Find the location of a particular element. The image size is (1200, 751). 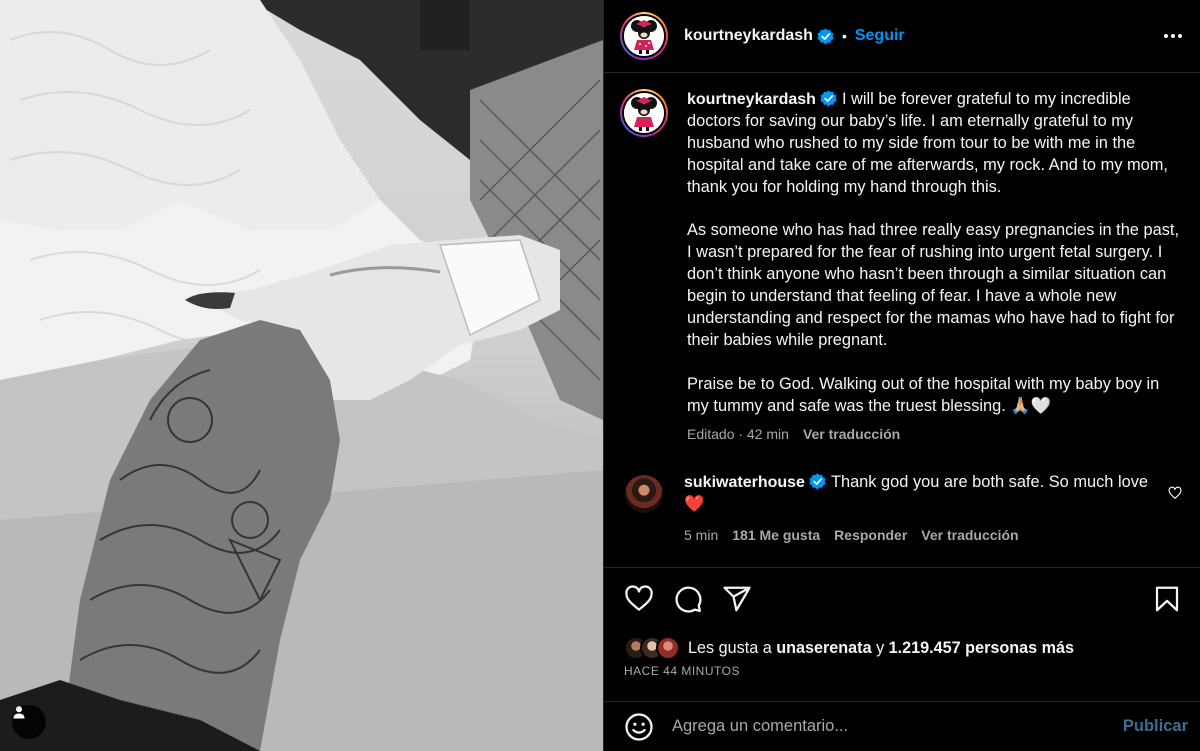

add-comment-bar: Publicar is located at coordinates (902, 726).